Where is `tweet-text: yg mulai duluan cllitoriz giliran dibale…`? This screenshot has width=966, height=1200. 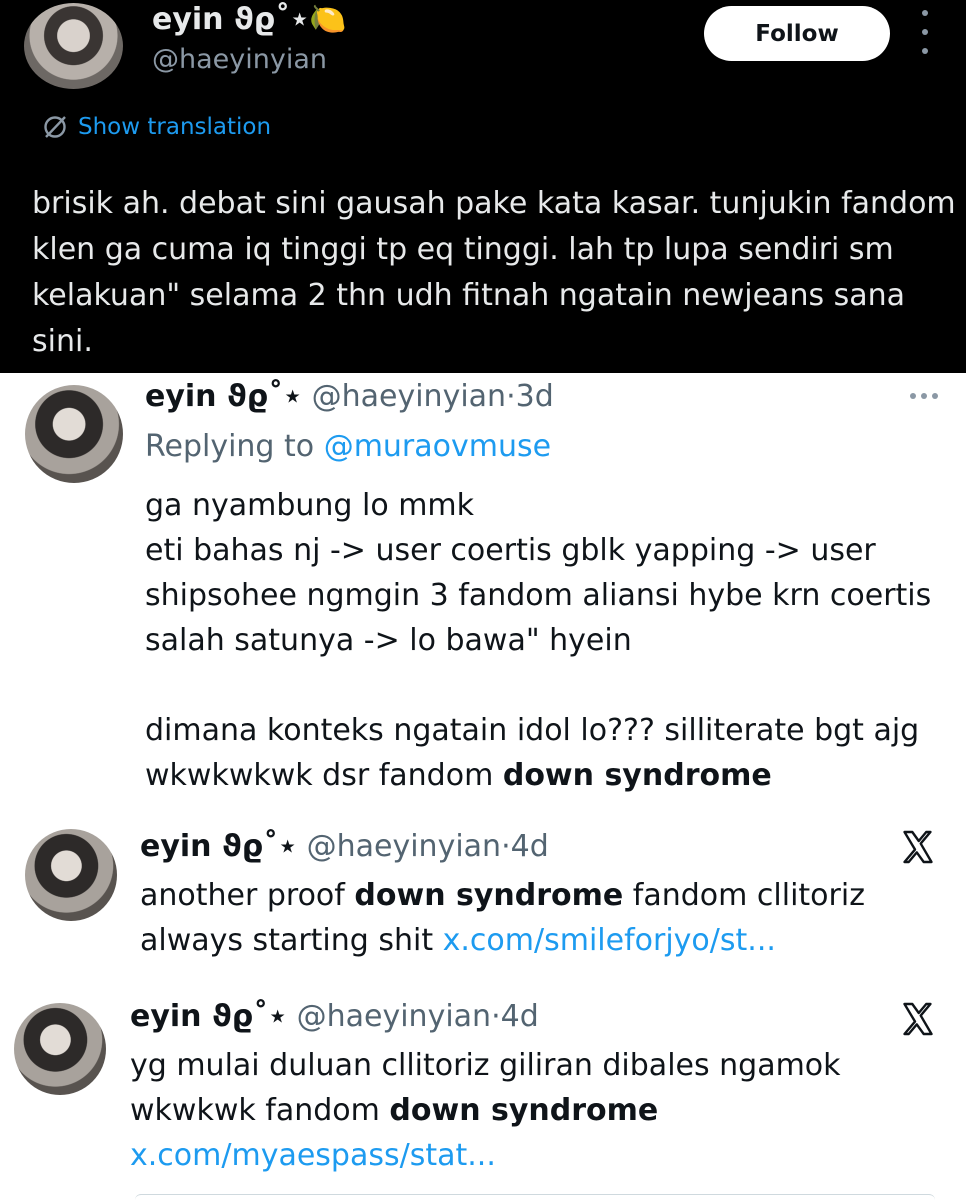
tweet-text: yg mulai duluan cllitoriz giliran dibale… is located at coordinates (485, 1110).